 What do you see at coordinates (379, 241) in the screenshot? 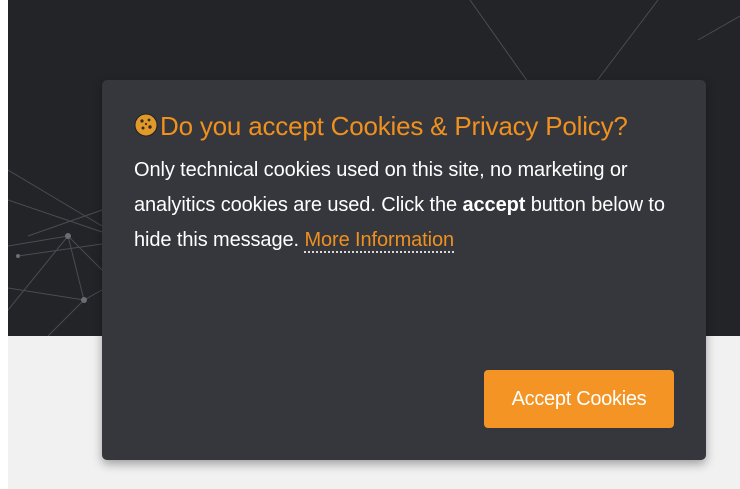
I see `more-information-link: More Information` at bounding box center [379, 241].